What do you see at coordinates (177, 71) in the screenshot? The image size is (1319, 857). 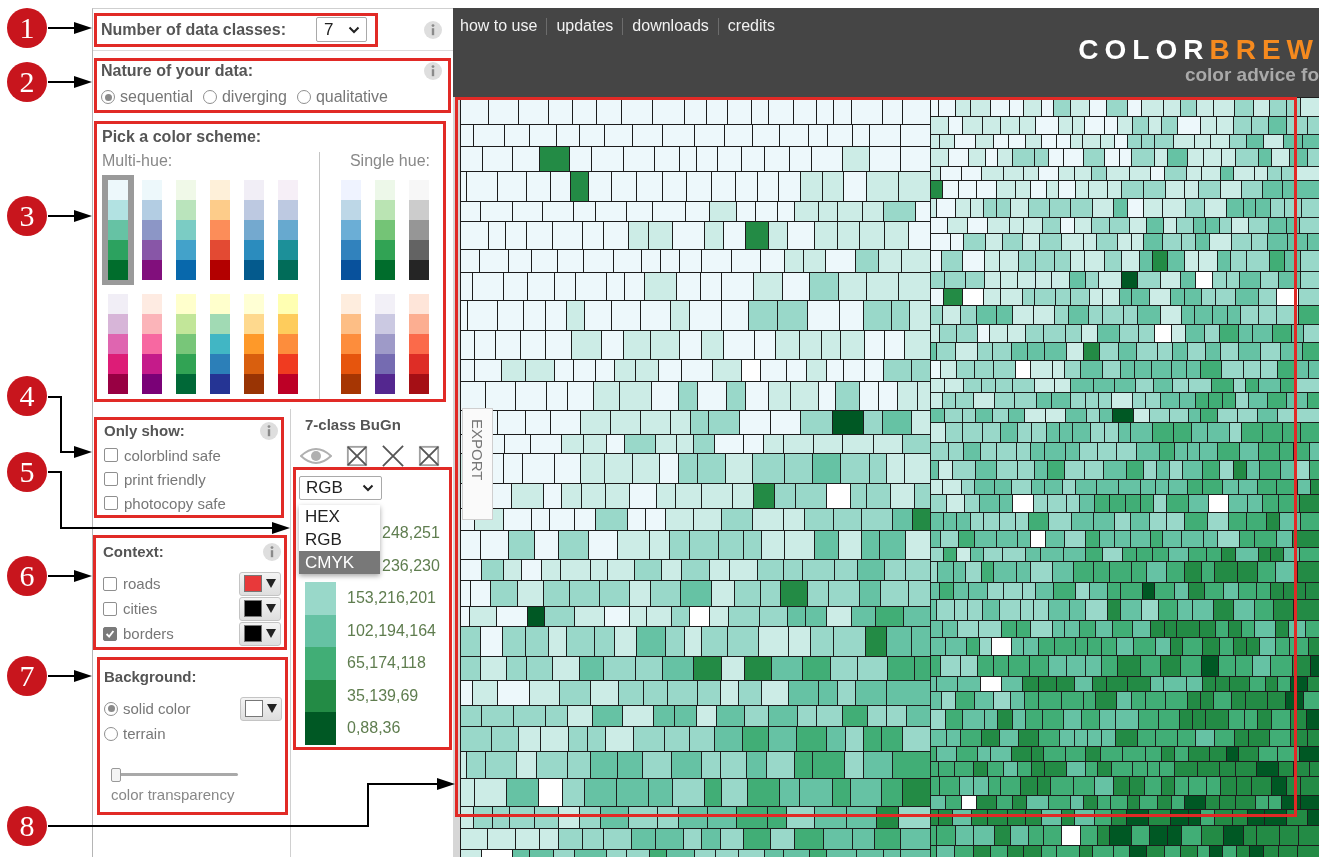 I see `section-title: Nature of your data:` at bounding box center [177, 71].